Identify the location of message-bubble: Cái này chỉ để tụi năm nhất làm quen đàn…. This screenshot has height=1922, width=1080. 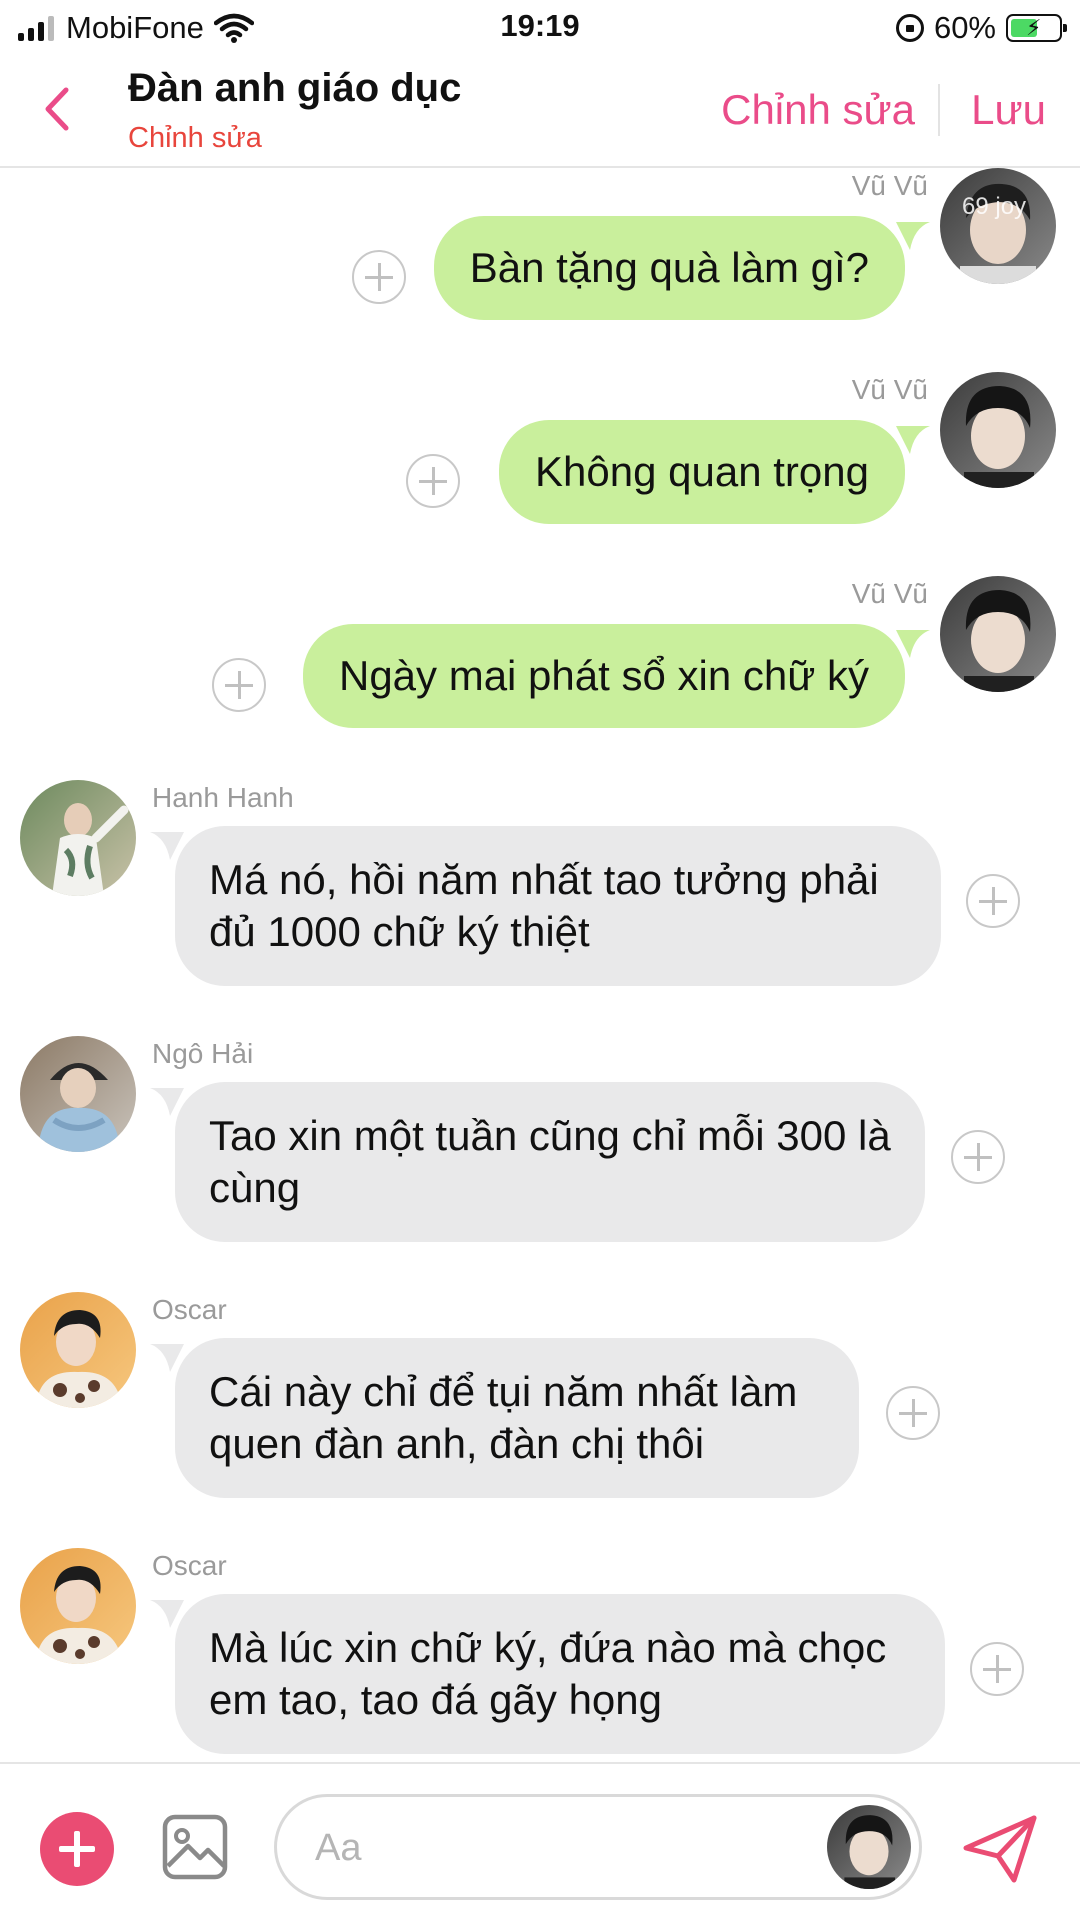
(517, 1418).